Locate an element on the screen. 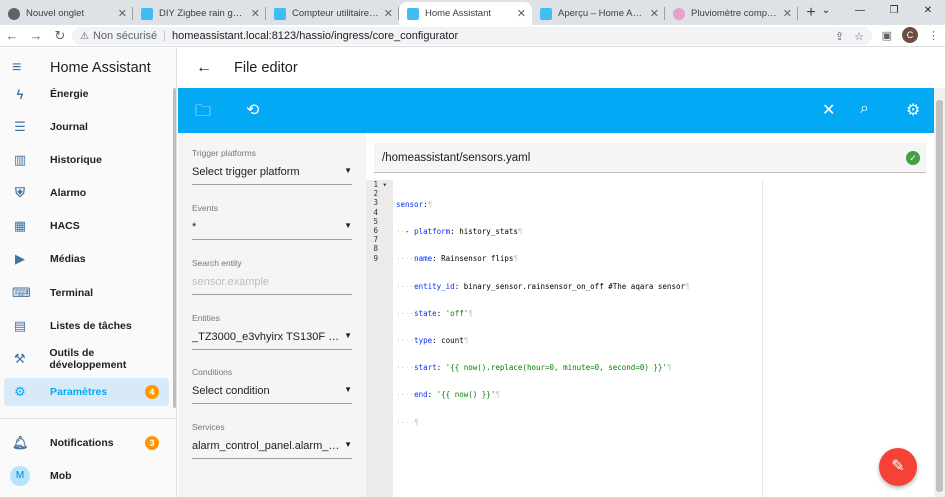 This screenshot has height=497, width=945. sidebar-item-outils: ⚒ Outils de développement is located at coordinates (86, 359).